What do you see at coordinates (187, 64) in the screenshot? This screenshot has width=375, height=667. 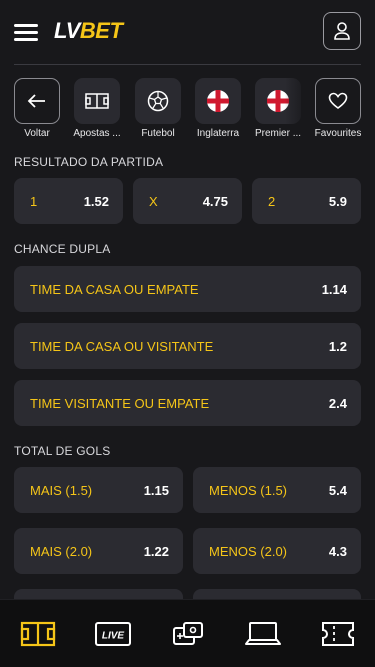 I see `header-divider` at bounding box center [187, 64].